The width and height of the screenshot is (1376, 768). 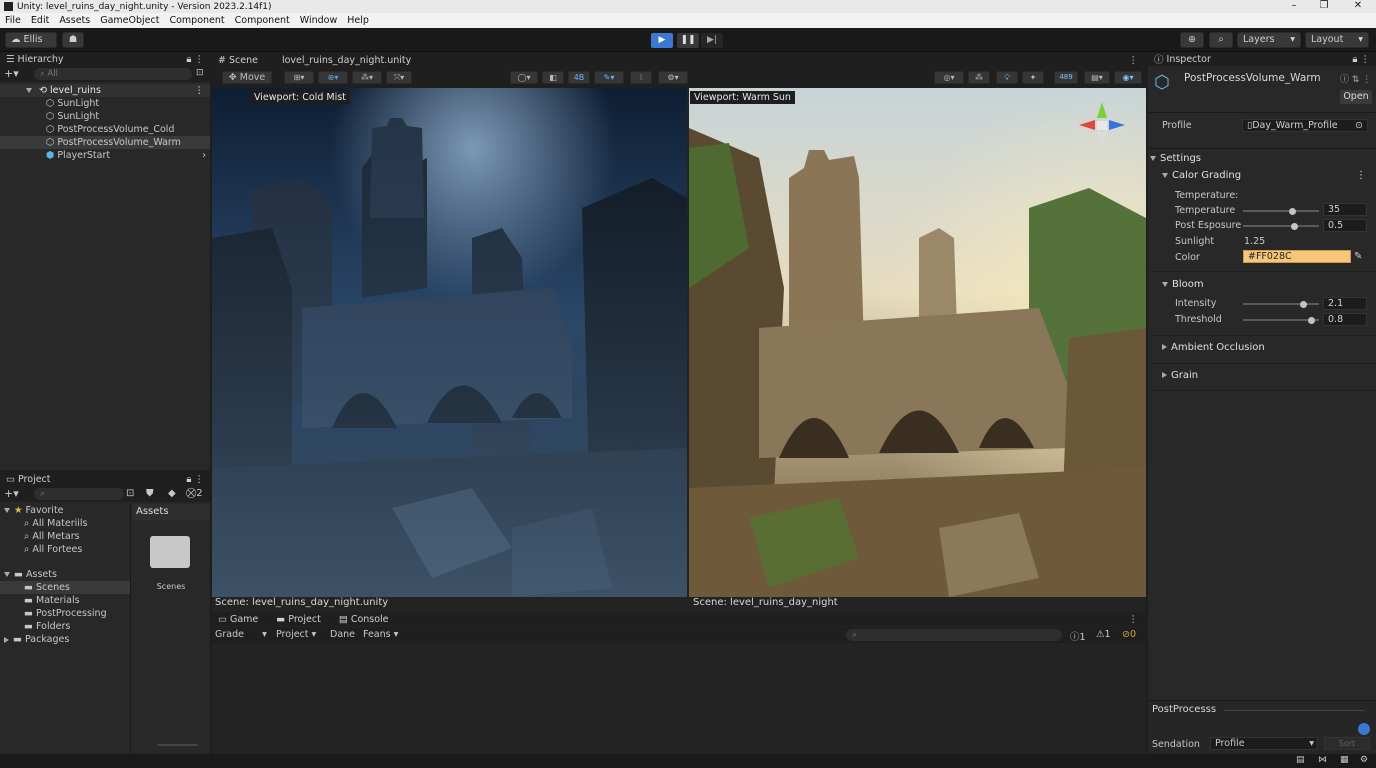 What do you see at coordinates (65, 536) in the screenshot?
I see `favorite-item: ⌕ All Metars` at bounding box center [65, 536].